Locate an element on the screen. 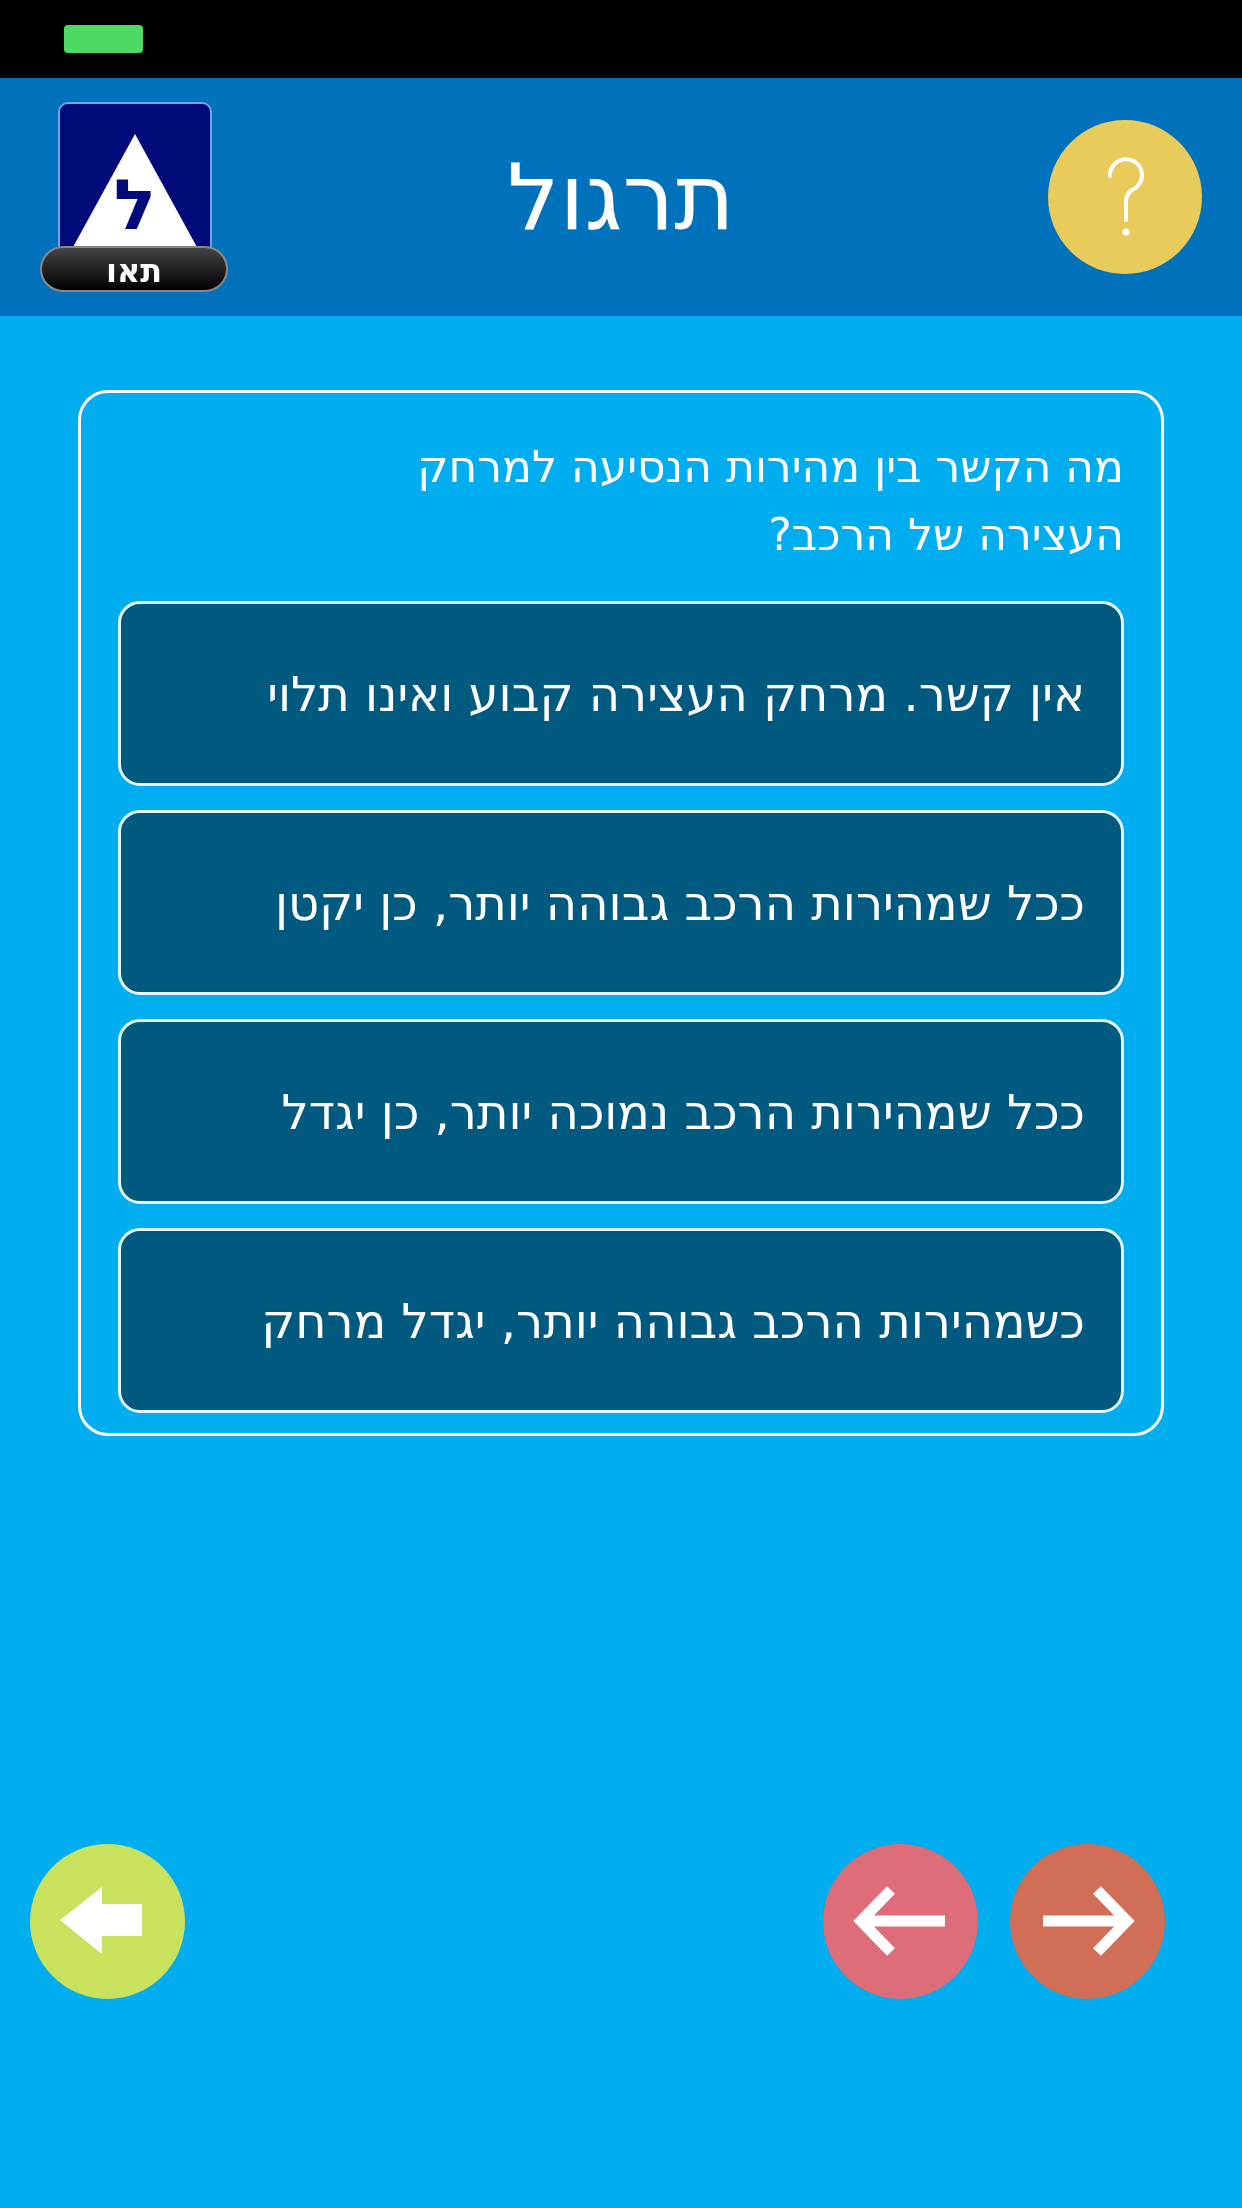 Image resolution: width=1242 pixels, height=2208 pixels. back-button is located at coordinates (107, 1921).